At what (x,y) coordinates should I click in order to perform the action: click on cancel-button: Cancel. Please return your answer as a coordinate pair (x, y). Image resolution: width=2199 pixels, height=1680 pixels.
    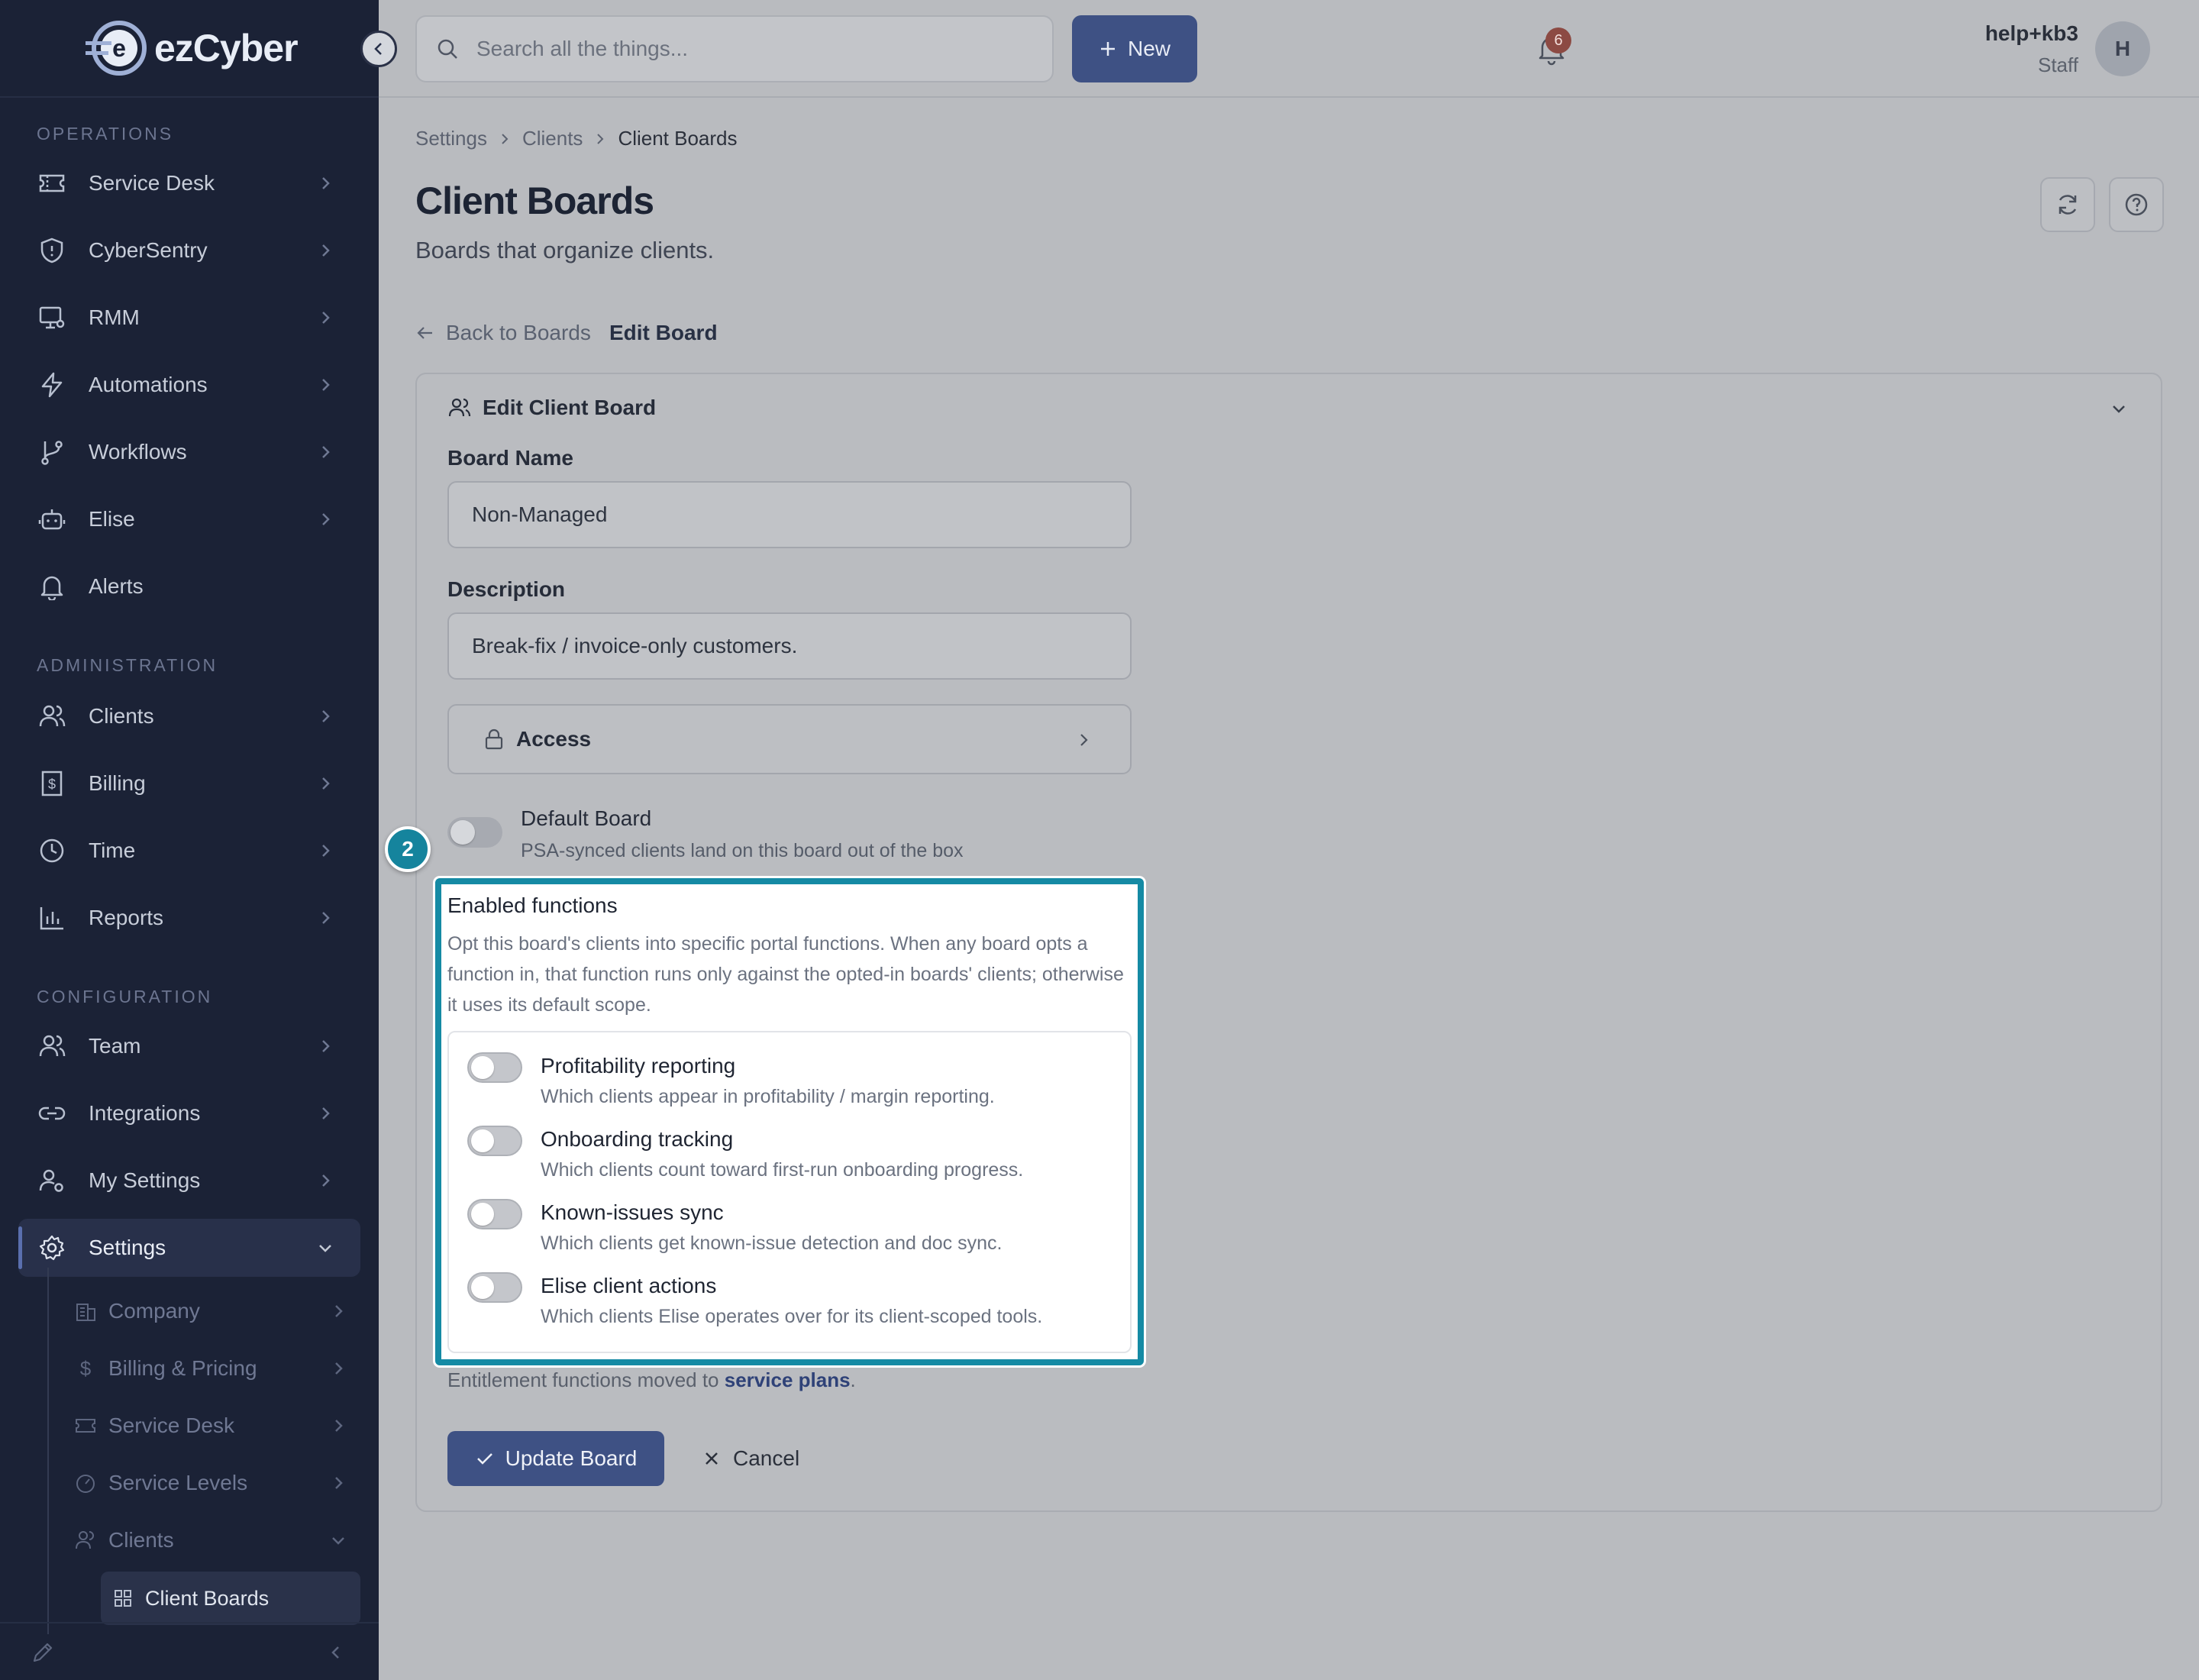
    Looking at the image, I should click on (751, 1458).